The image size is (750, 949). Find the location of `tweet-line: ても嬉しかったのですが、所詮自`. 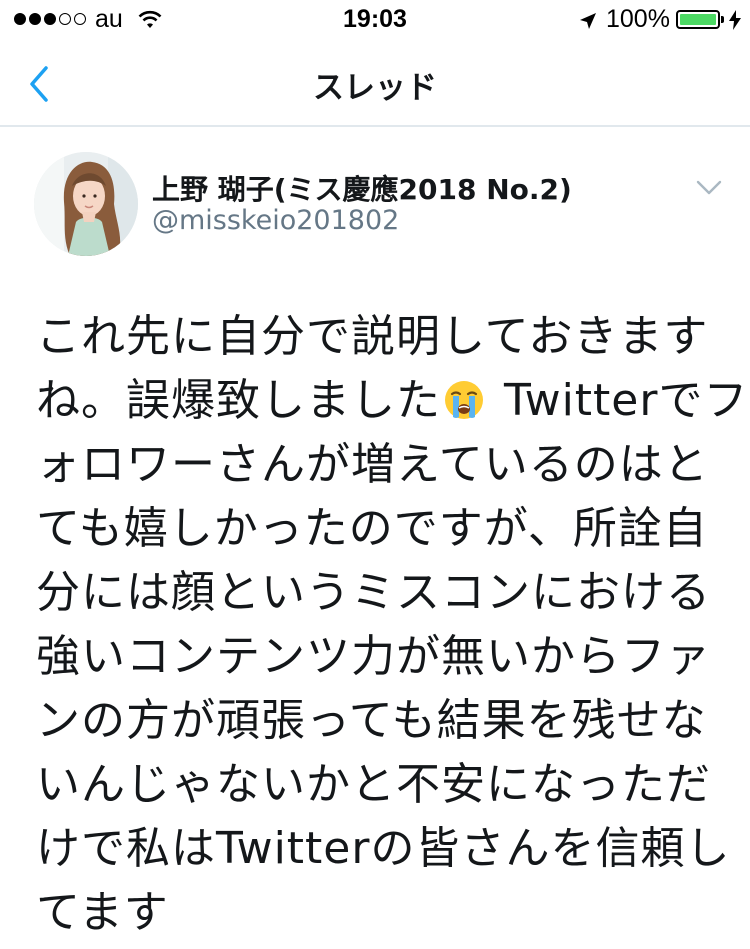

tweet-line: ても嬉しかったのですが、所詮自 is located at coordinates (372, 528).